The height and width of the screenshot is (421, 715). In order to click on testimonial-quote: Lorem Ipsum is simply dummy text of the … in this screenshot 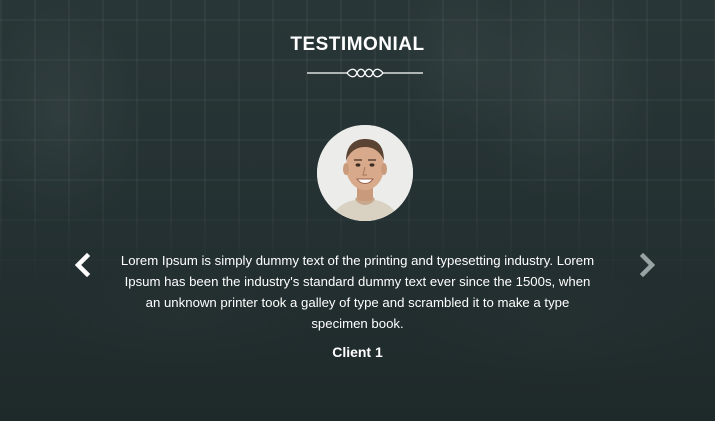, I will do `click(357, 292)`.